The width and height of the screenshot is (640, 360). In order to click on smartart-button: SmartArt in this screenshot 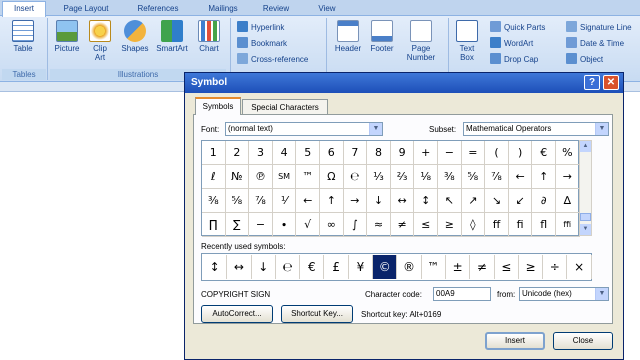, I will do `click(172, 36)`.